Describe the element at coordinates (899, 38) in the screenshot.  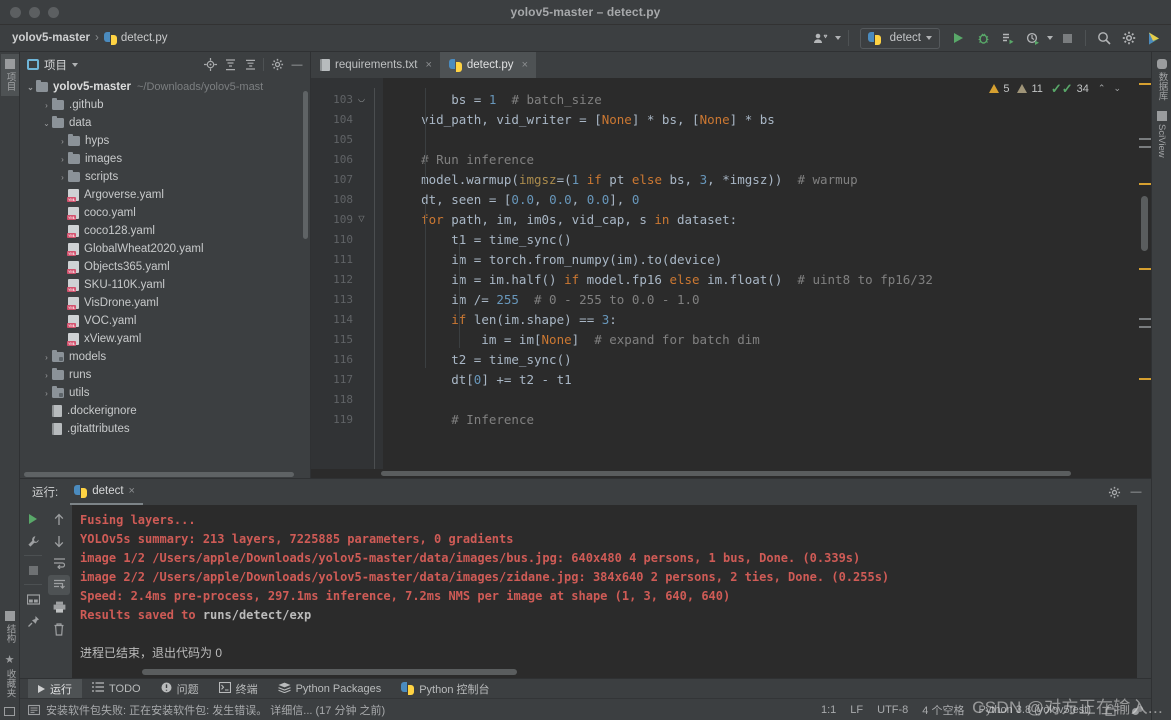
I see `run-configuration-selector: detect` at that location.